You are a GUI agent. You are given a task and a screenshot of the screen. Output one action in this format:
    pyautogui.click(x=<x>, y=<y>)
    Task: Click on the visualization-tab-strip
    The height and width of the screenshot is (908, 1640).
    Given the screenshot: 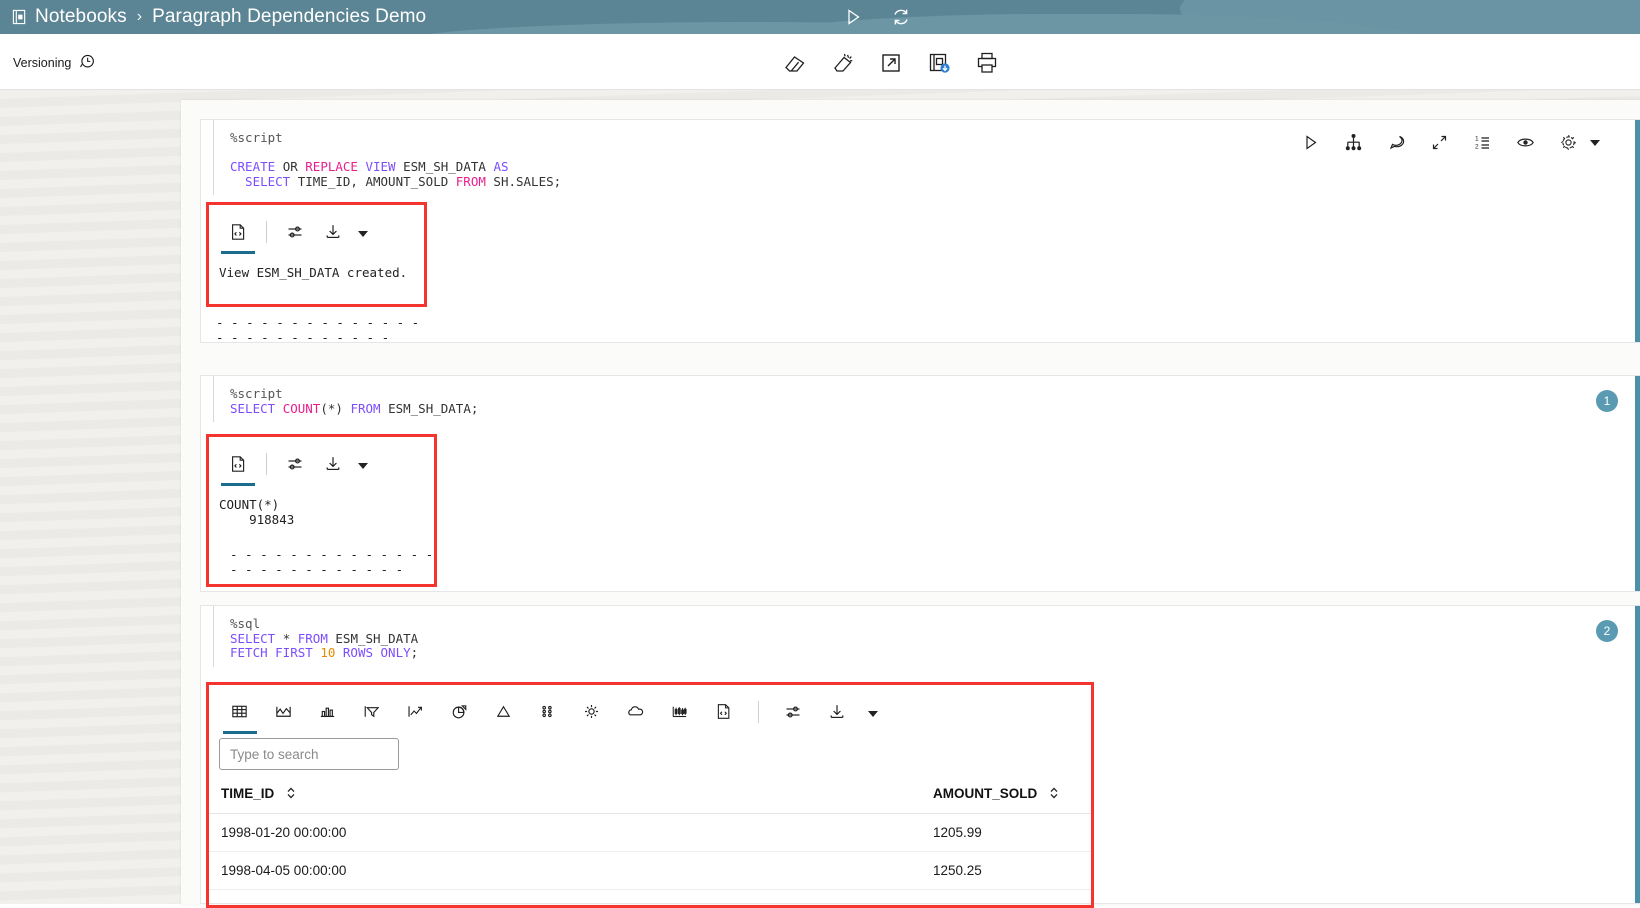 What is the action you would take?
    pyautogui.click(x=650, y=709)
    